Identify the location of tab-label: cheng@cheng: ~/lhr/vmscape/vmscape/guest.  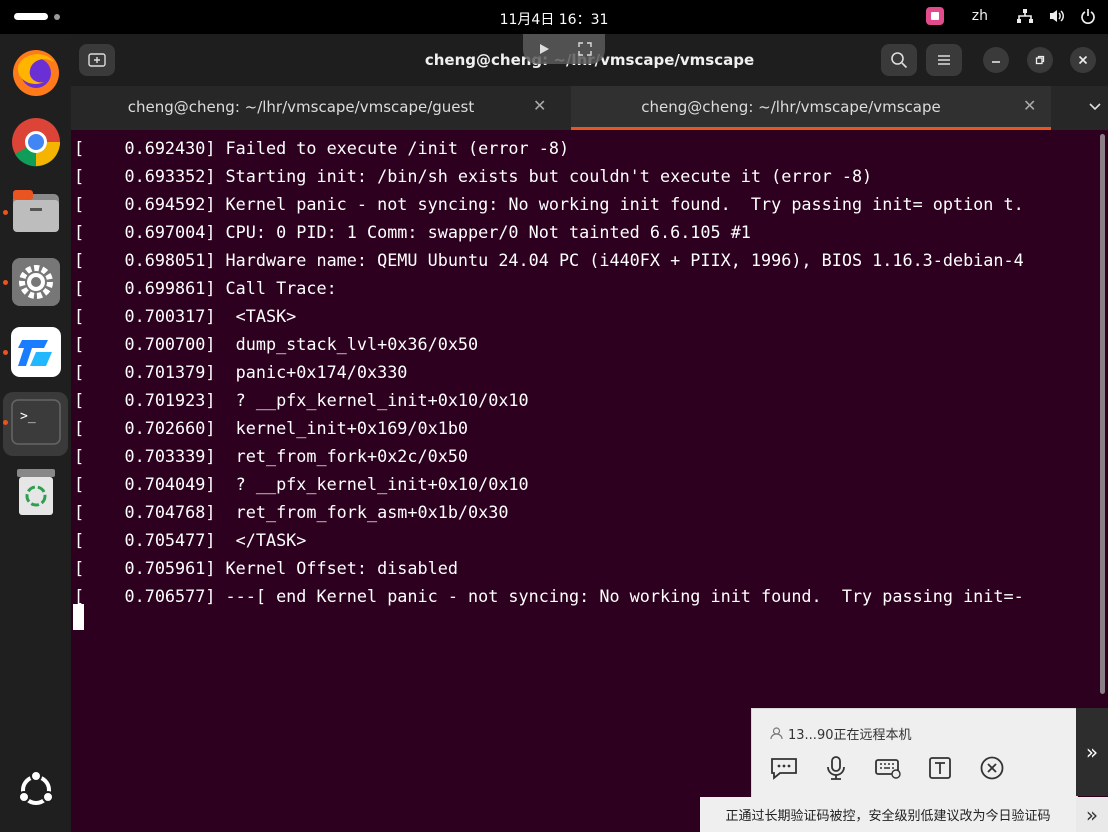
(301, 107).